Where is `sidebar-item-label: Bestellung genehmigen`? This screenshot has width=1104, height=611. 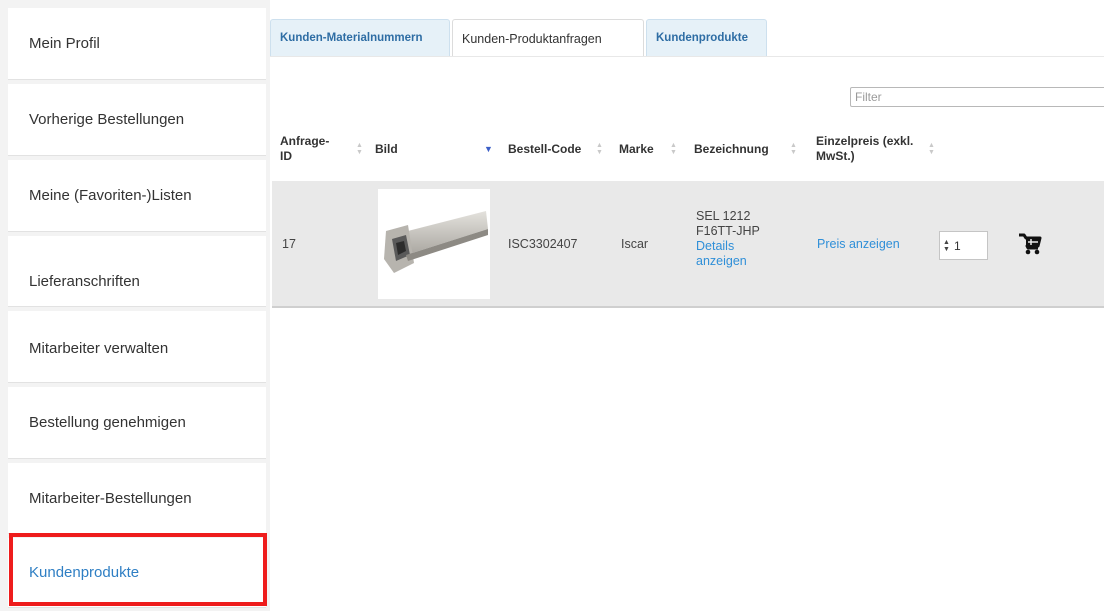 sidebar-item-label: Bestellung genehmigen is located at coordinates (107, 422).